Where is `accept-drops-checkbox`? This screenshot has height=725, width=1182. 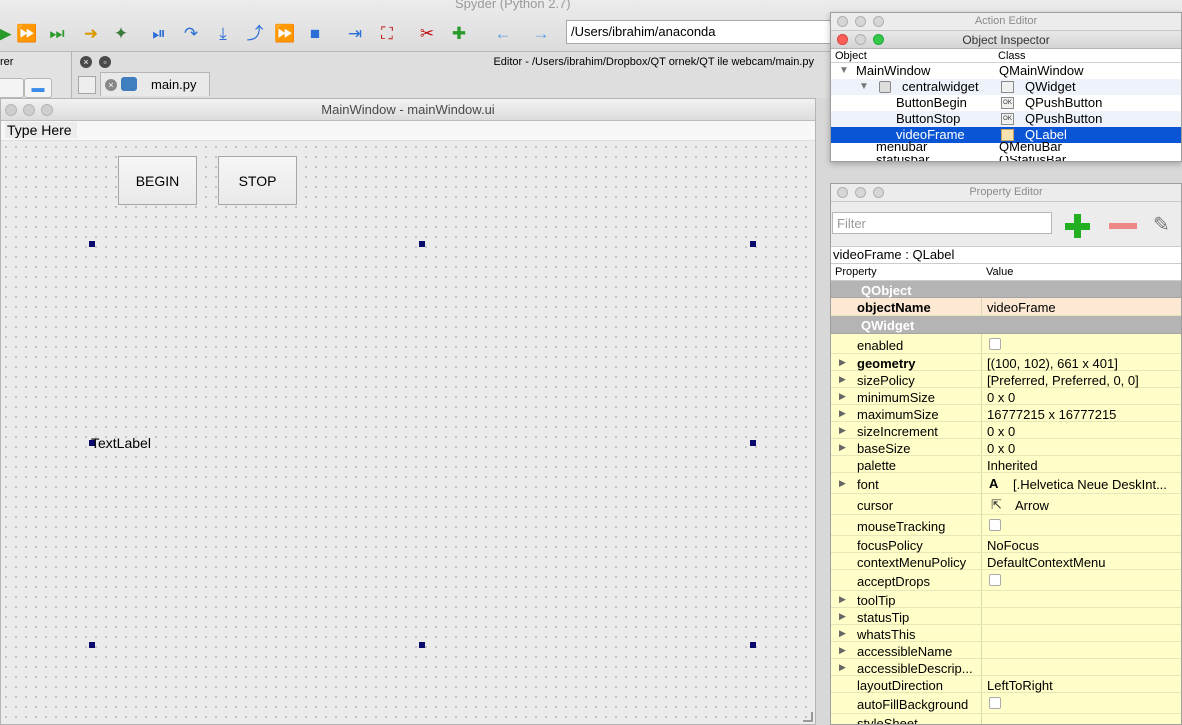 accept-drops-checkbox is located at coordinates (995, 580).